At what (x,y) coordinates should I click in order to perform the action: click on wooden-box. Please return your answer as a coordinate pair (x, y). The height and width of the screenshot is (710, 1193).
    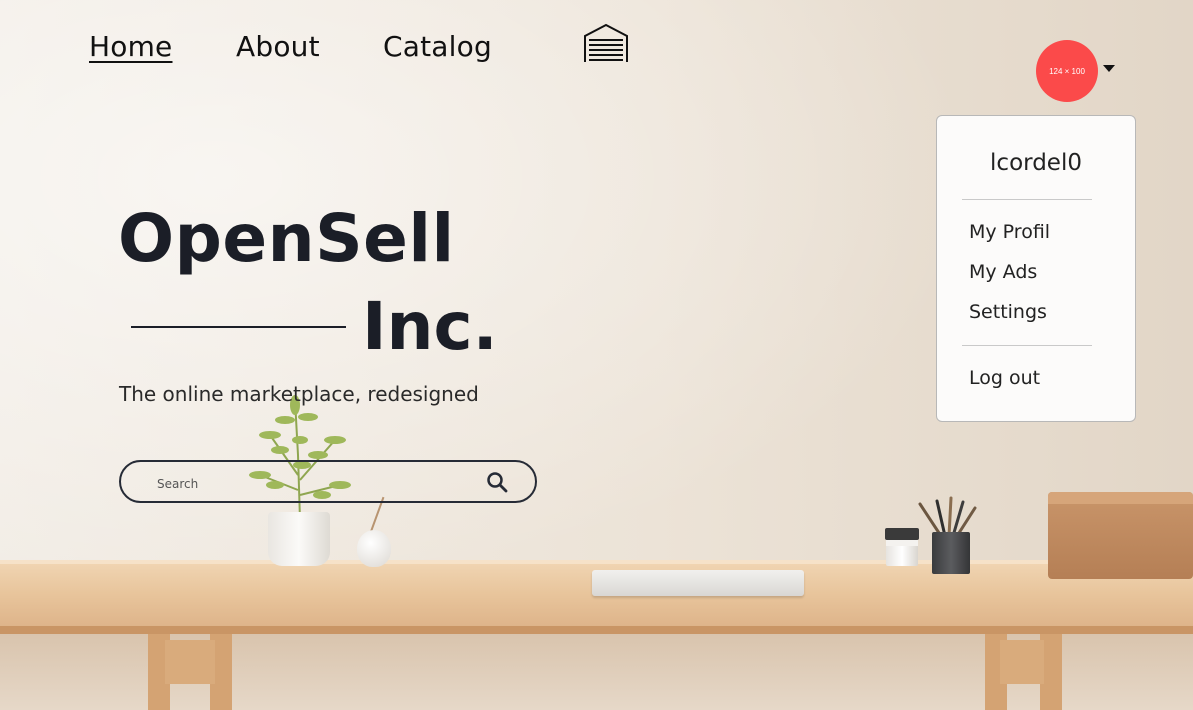
    Looking at the image, I should click on (1120, 535).